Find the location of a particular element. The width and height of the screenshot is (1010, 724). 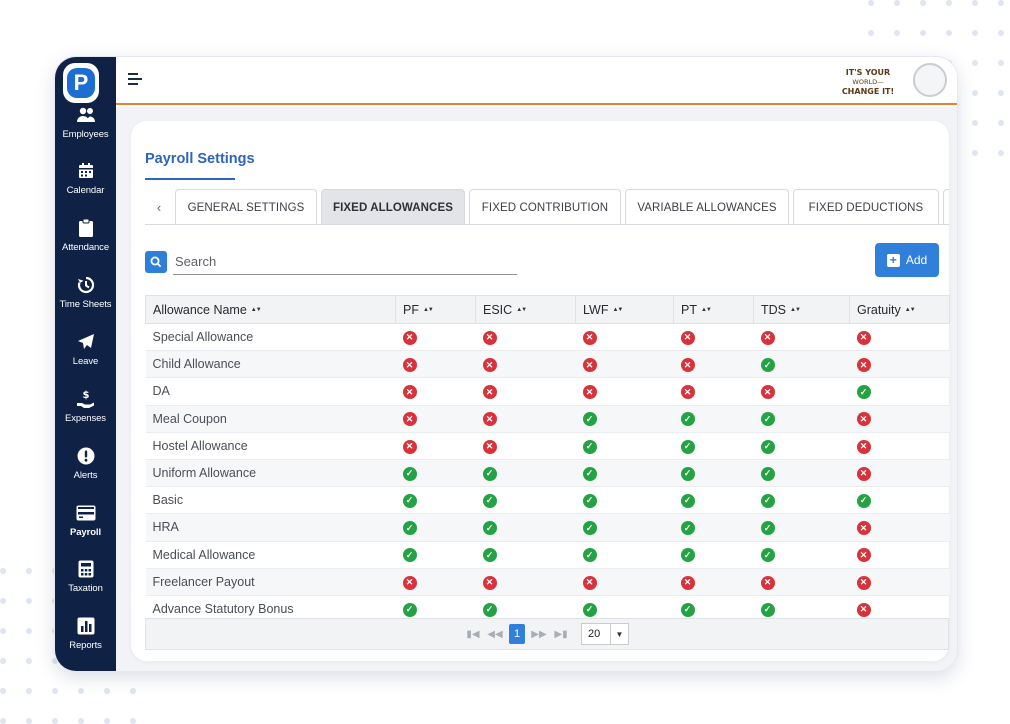

tab-next-partial is located at coordinates (946, 206).